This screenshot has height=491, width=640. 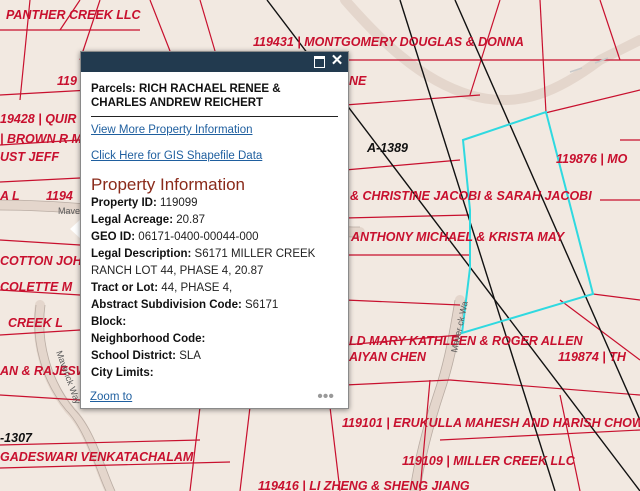 I want to click on field-abstract-code: Abstract Subdivision Code: S6171, so click(x=185, y=305).